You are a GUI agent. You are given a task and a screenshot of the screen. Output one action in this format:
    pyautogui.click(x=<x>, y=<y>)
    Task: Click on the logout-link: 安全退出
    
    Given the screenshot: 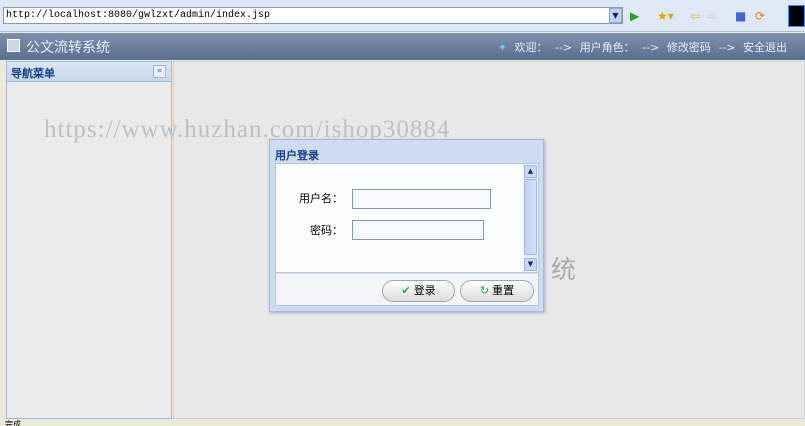 What is the action you would take?
    pyautogui.click(x=765, y=47)
    